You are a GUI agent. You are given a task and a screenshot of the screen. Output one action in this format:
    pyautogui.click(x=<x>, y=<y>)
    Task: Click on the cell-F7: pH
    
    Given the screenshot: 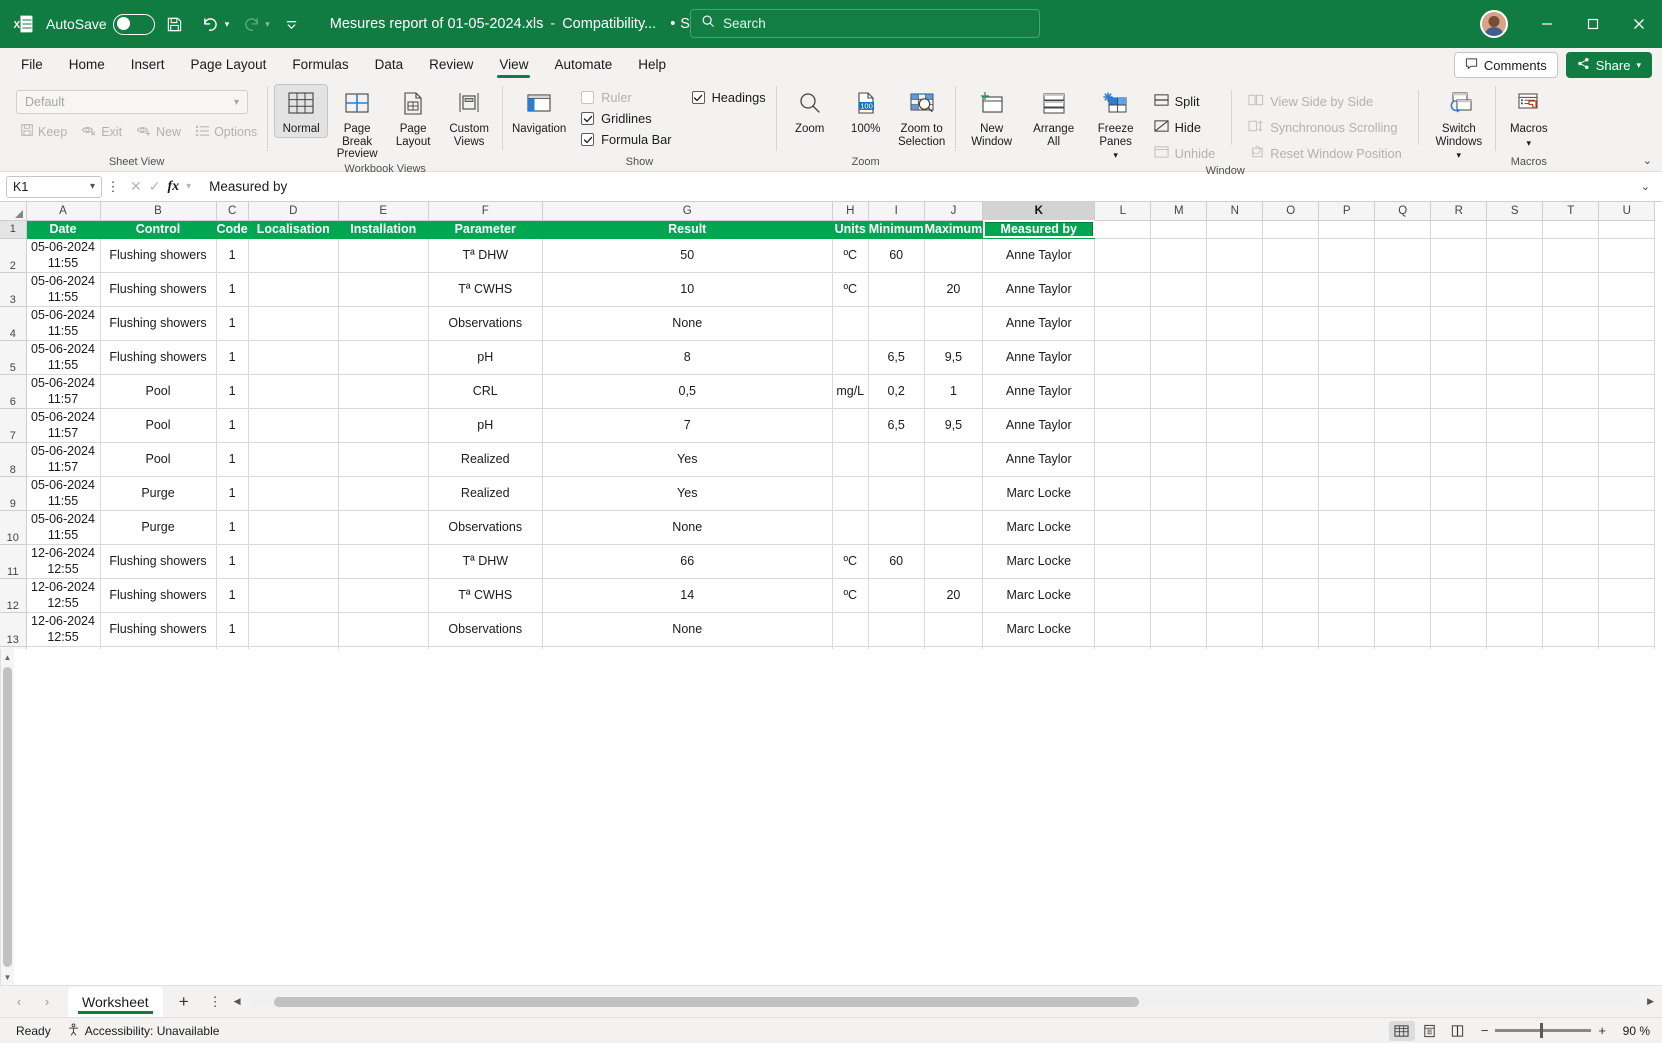 What is the action you would take?
    pyautogui.click(x=485, y=425)
    